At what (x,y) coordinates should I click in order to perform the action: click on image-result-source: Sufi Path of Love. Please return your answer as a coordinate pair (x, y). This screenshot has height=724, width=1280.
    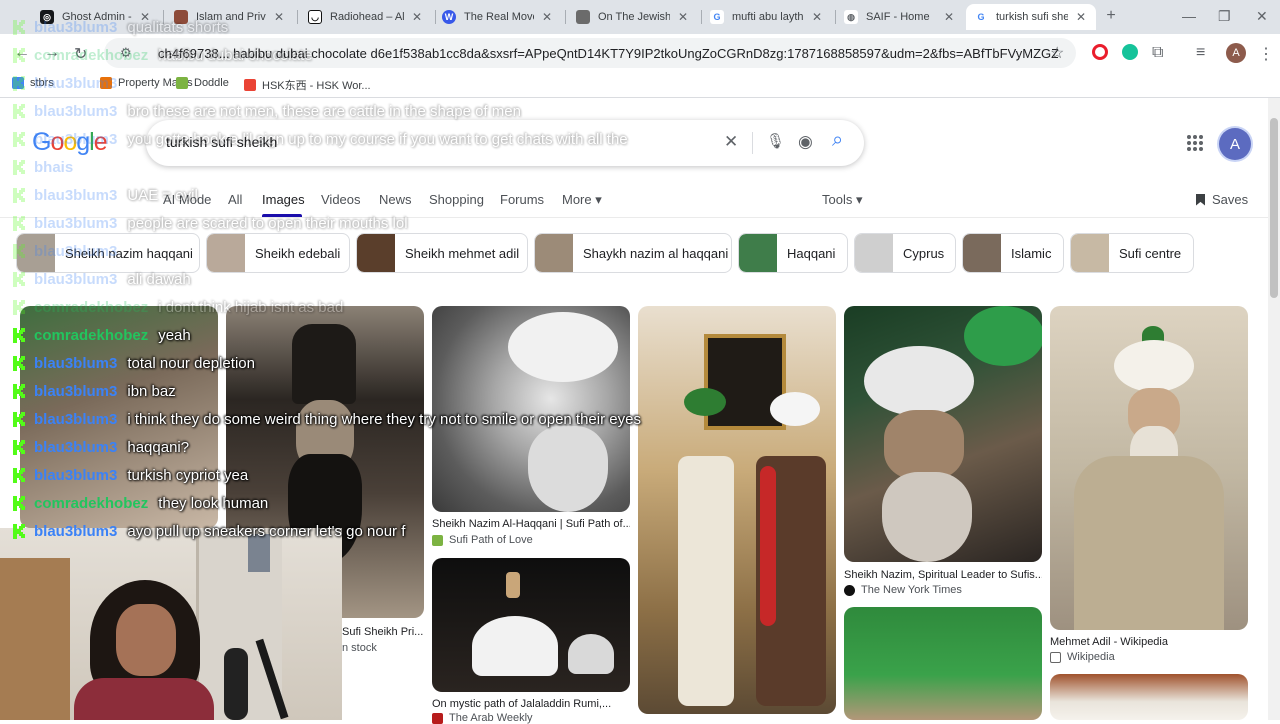
    Looking at the image, I should click on (482, 540).